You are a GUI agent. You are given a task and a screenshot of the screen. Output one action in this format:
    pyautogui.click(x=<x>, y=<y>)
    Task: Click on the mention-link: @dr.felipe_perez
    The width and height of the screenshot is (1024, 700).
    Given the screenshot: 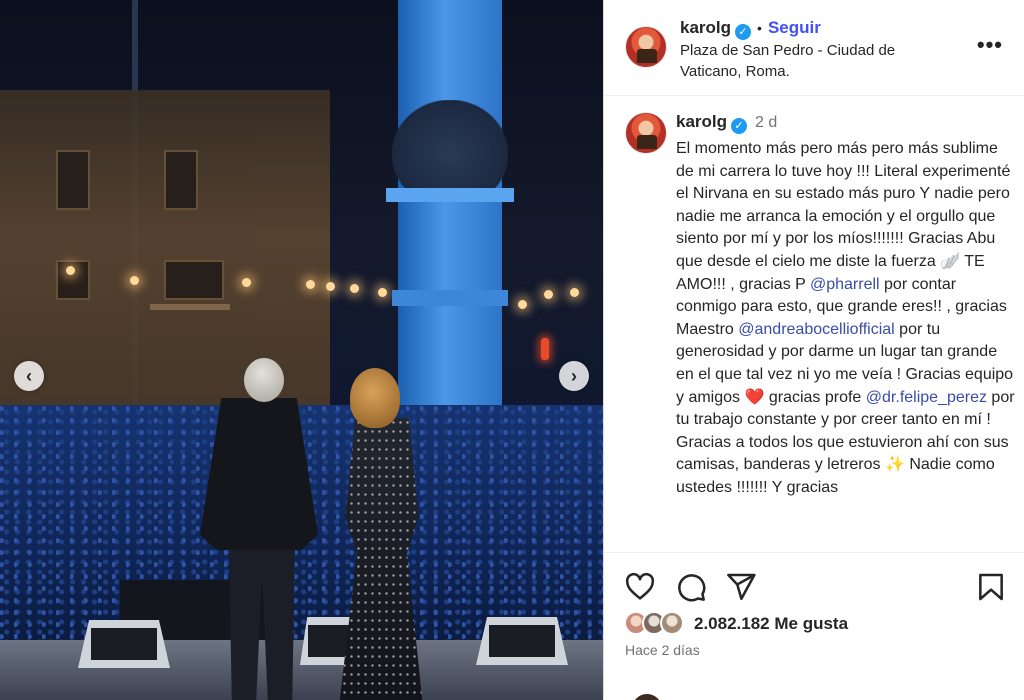 What is the action you would take?
    pyautogui.click(x=926, y=397)
    